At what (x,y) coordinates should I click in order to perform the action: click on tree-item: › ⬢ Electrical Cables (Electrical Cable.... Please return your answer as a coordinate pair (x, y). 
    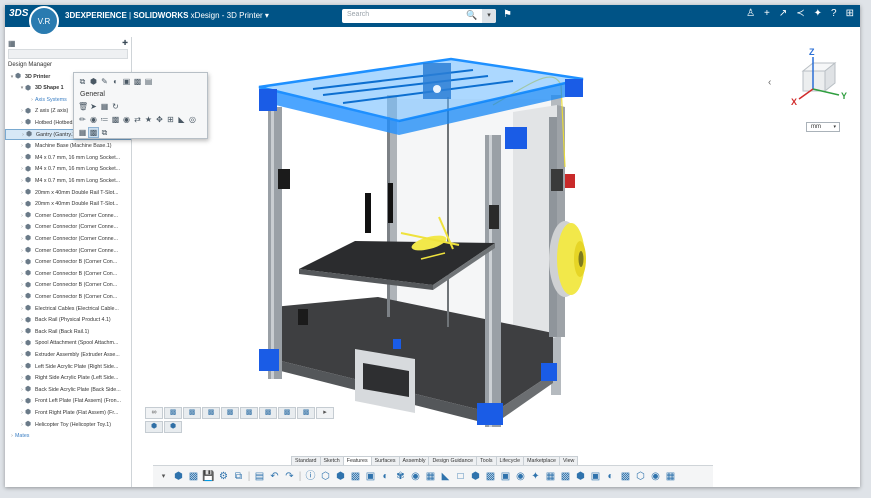
    Looking at the image, I should click on (68, 308).